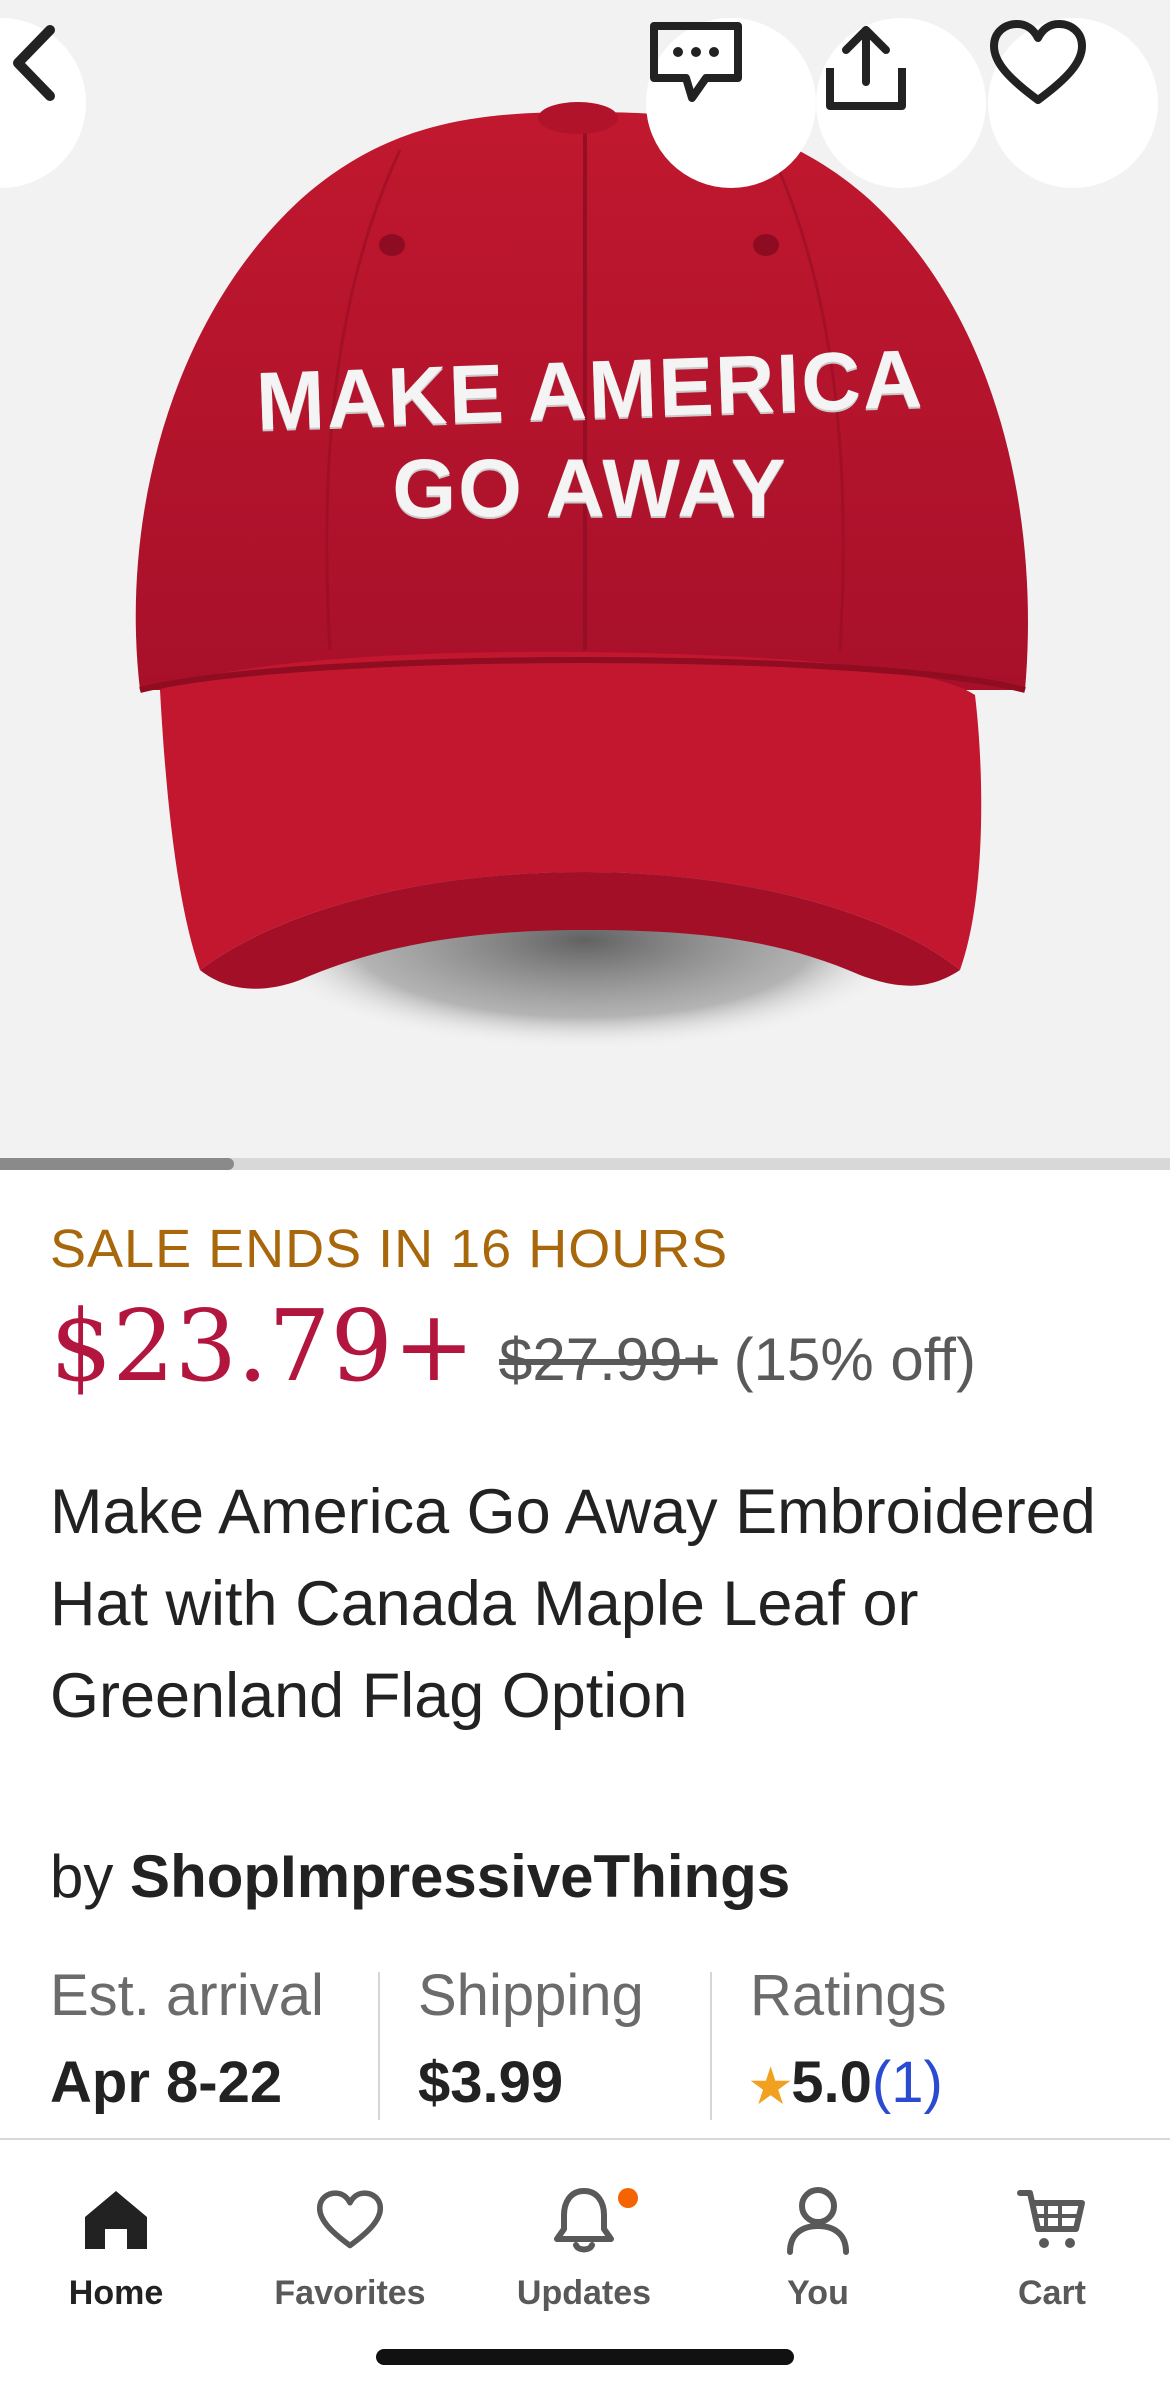 This screenshot has height=2393, width=1170. I want to click on ratings-block: Ratings ★5.0(1), so click(848, 2042).